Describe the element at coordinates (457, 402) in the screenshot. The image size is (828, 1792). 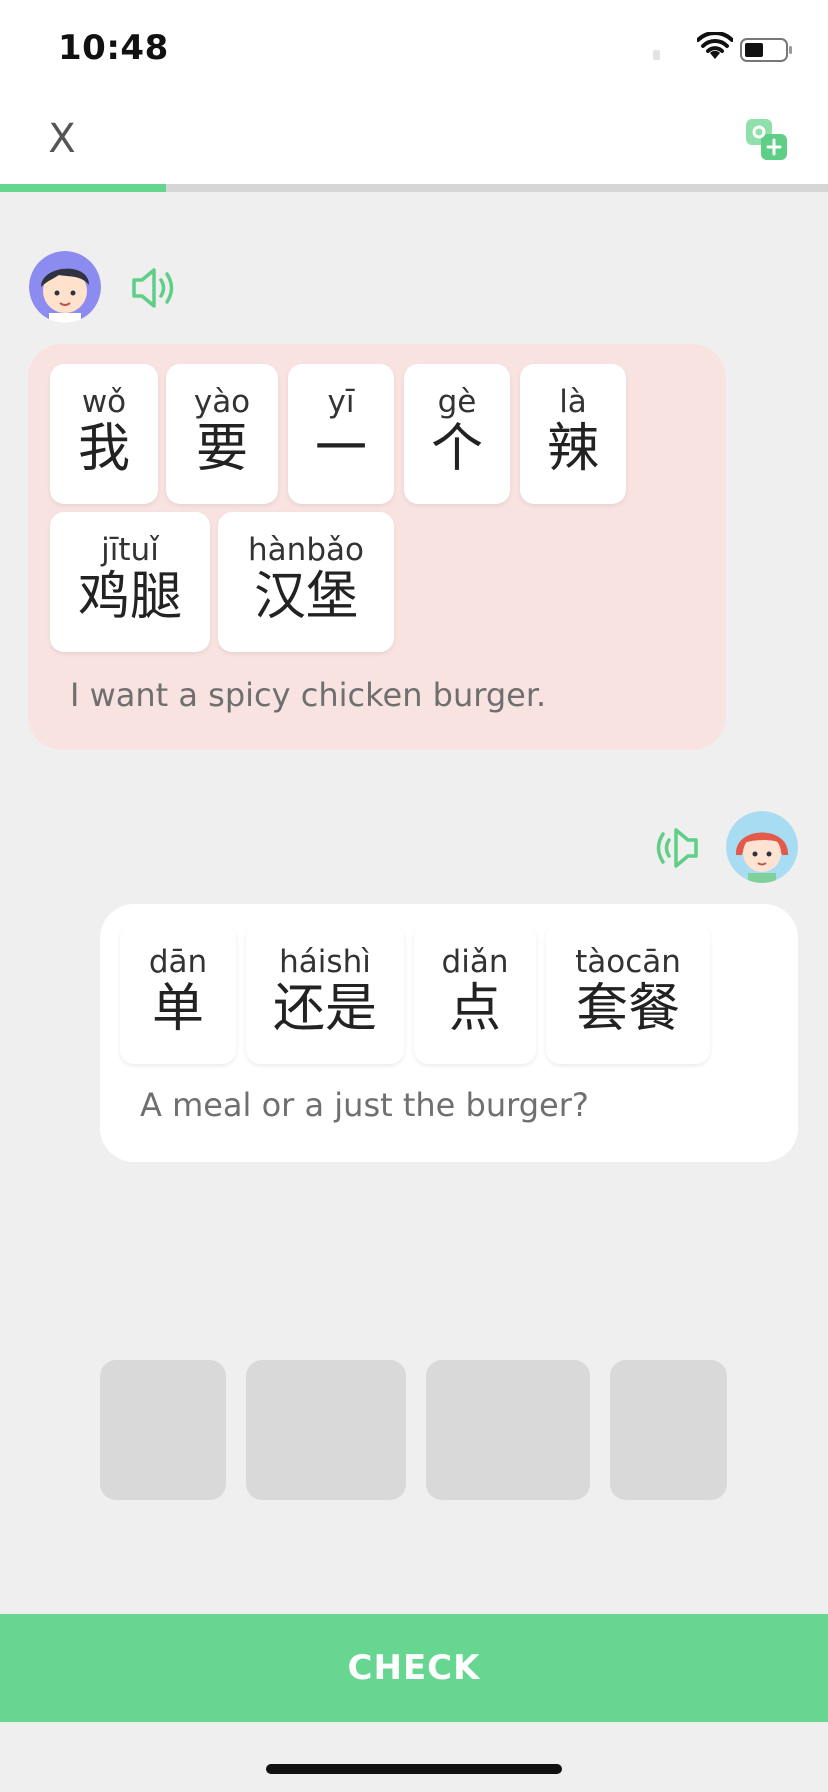
I see `pinyin-text: gè` at that location.